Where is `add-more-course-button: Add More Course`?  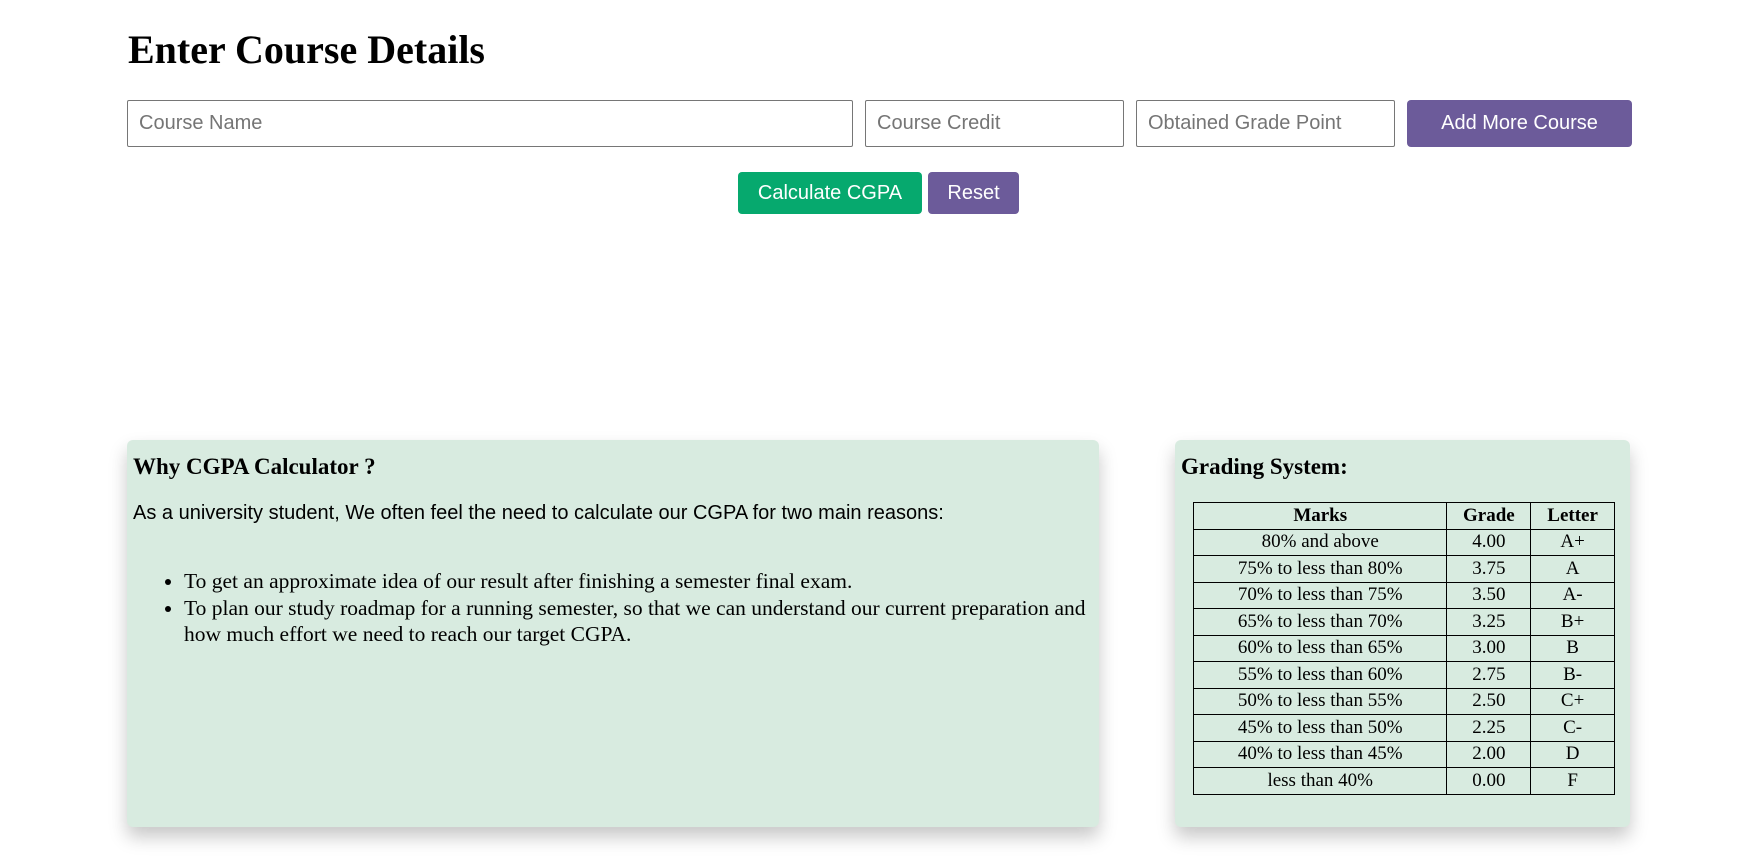 add-more-course-button: Add More Course is located at coordinates (1519, 123).